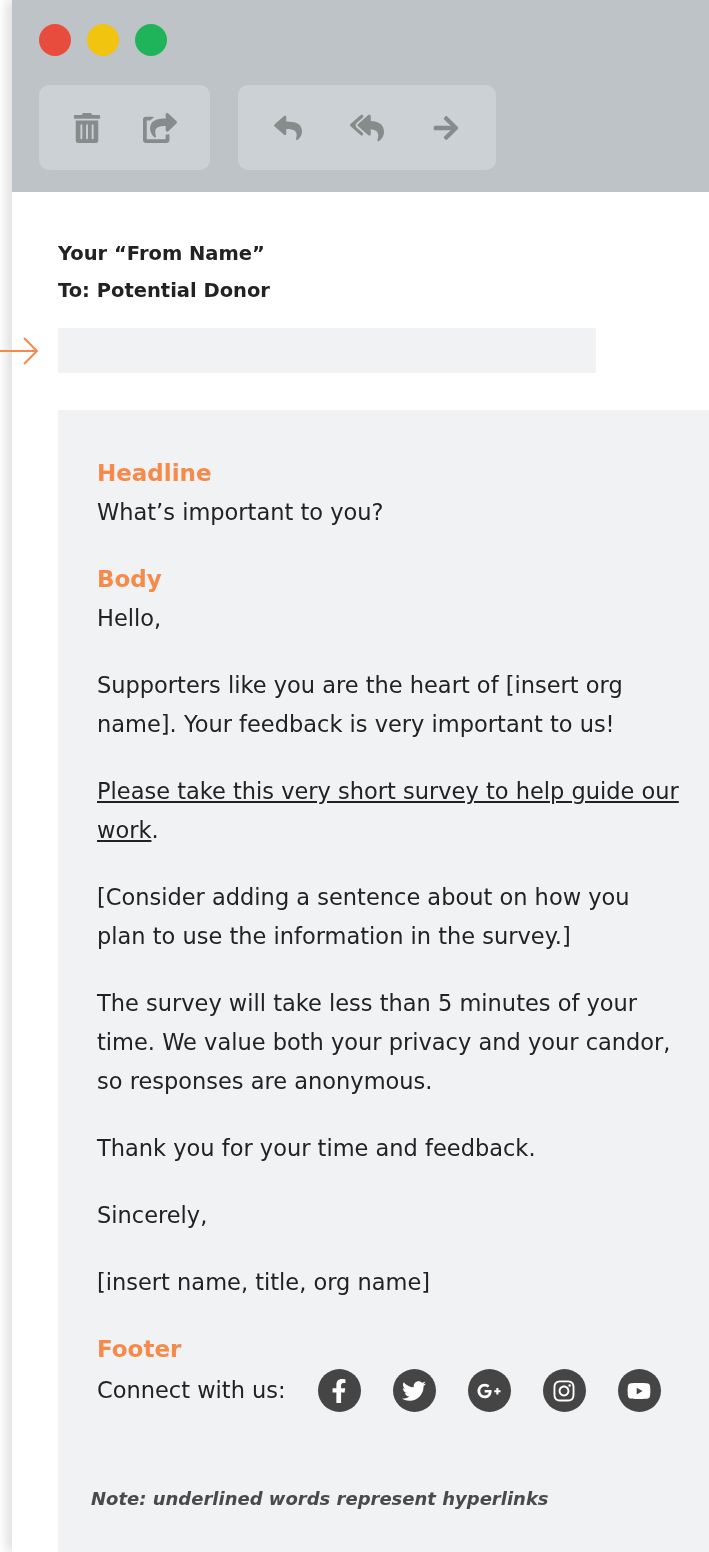  What do you see at coordinates (384, 1042) in the screenshot?
I see `paragraph: The survey will take less than 5 minutes of your time. We value both your privacy and your candor, so responses are anonymous.` at bounding box center [384, 1042].